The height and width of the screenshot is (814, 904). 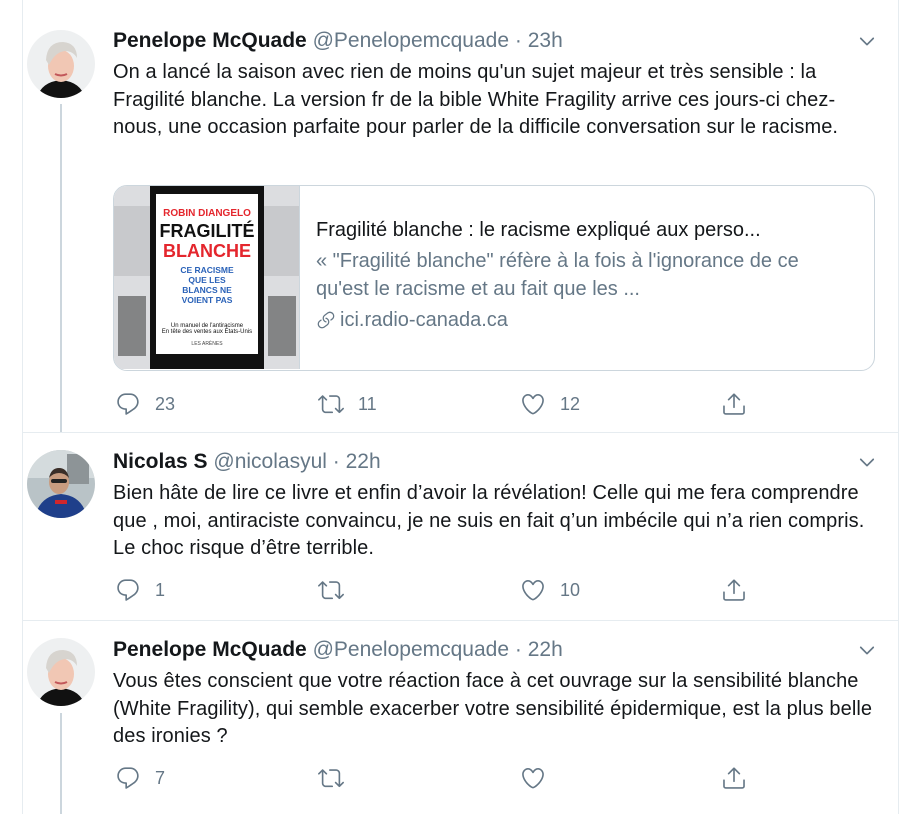 What do you see at coordinates (160, 589) in the screenshot?
I see `reply-count: 1` at bounding box center [160, 589].